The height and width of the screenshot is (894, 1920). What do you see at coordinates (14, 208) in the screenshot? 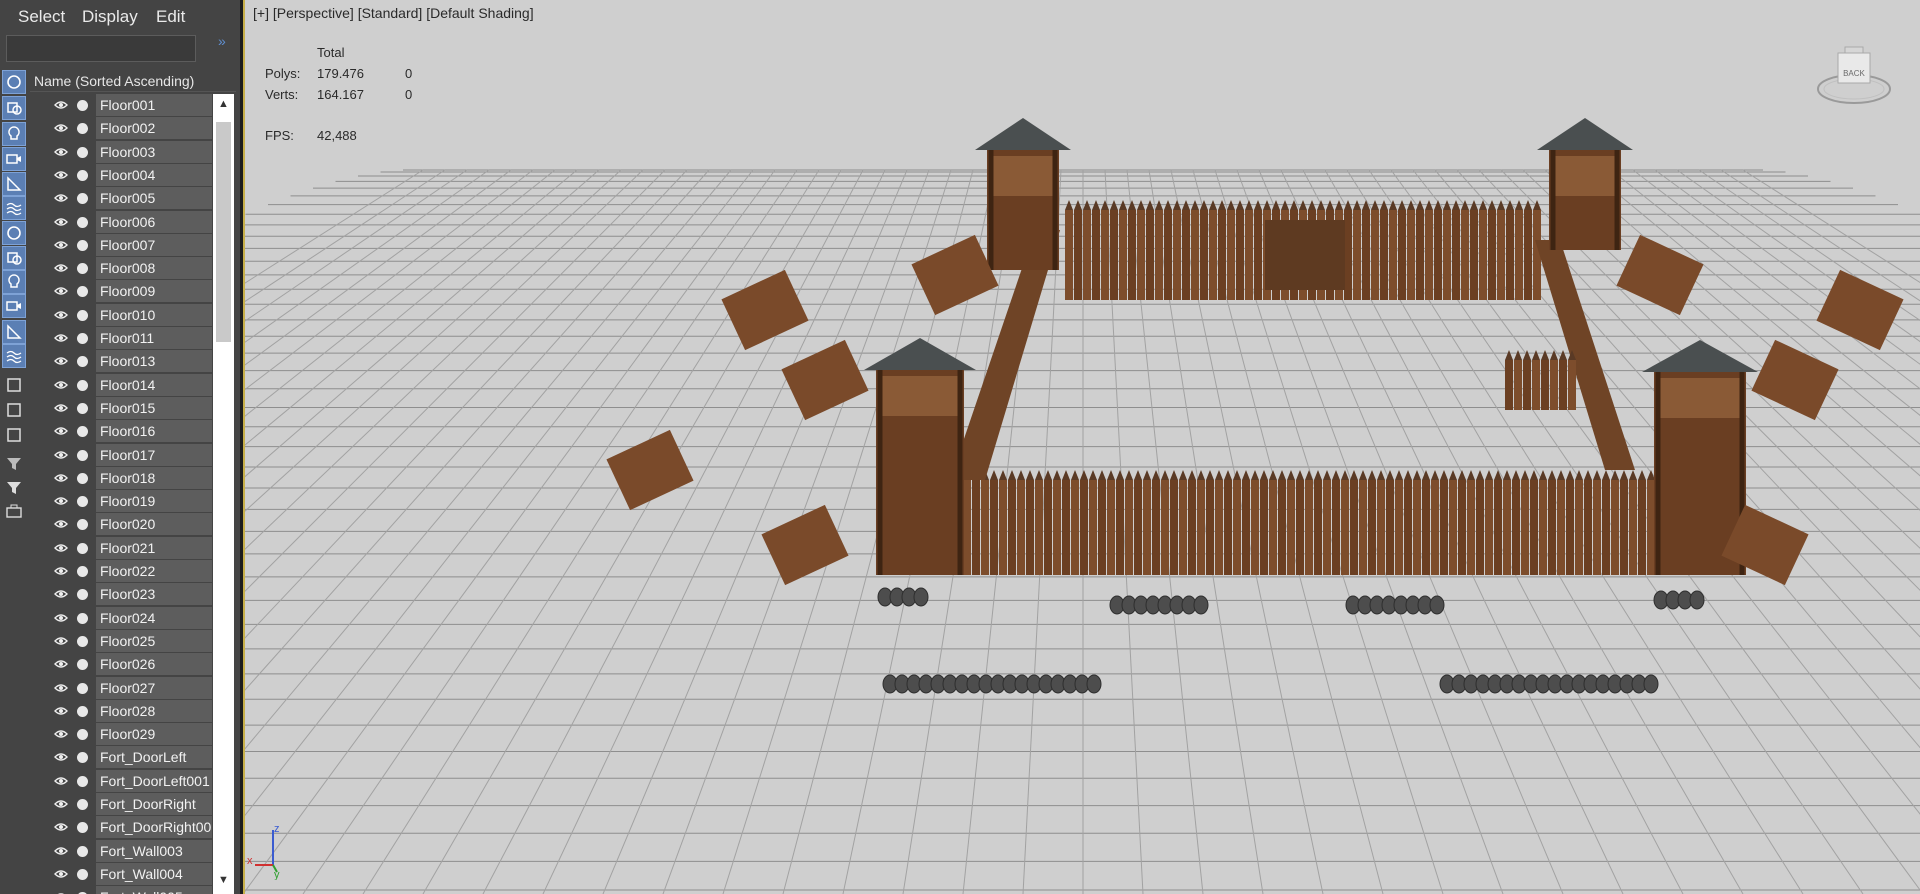
I see `spacewarps-filter-icon` at bounding box center [14, 208].